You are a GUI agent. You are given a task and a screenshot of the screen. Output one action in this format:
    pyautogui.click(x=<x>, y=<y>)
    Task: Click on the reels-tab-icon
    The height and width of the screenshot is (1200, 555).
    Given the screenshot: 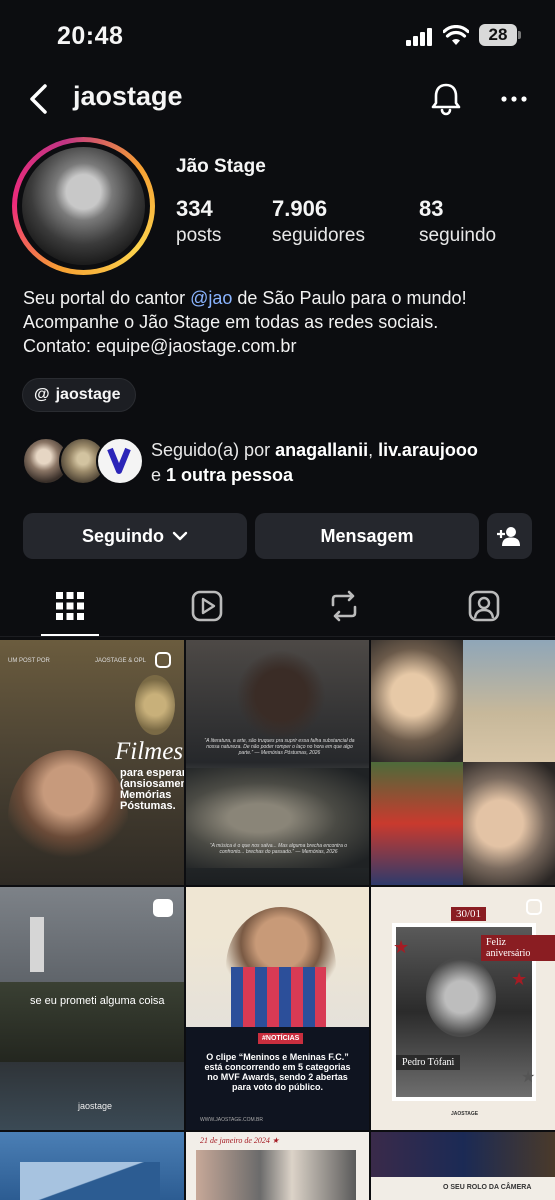 What is the action you would take?
    pyautogui.click(x=207, y=606)
    